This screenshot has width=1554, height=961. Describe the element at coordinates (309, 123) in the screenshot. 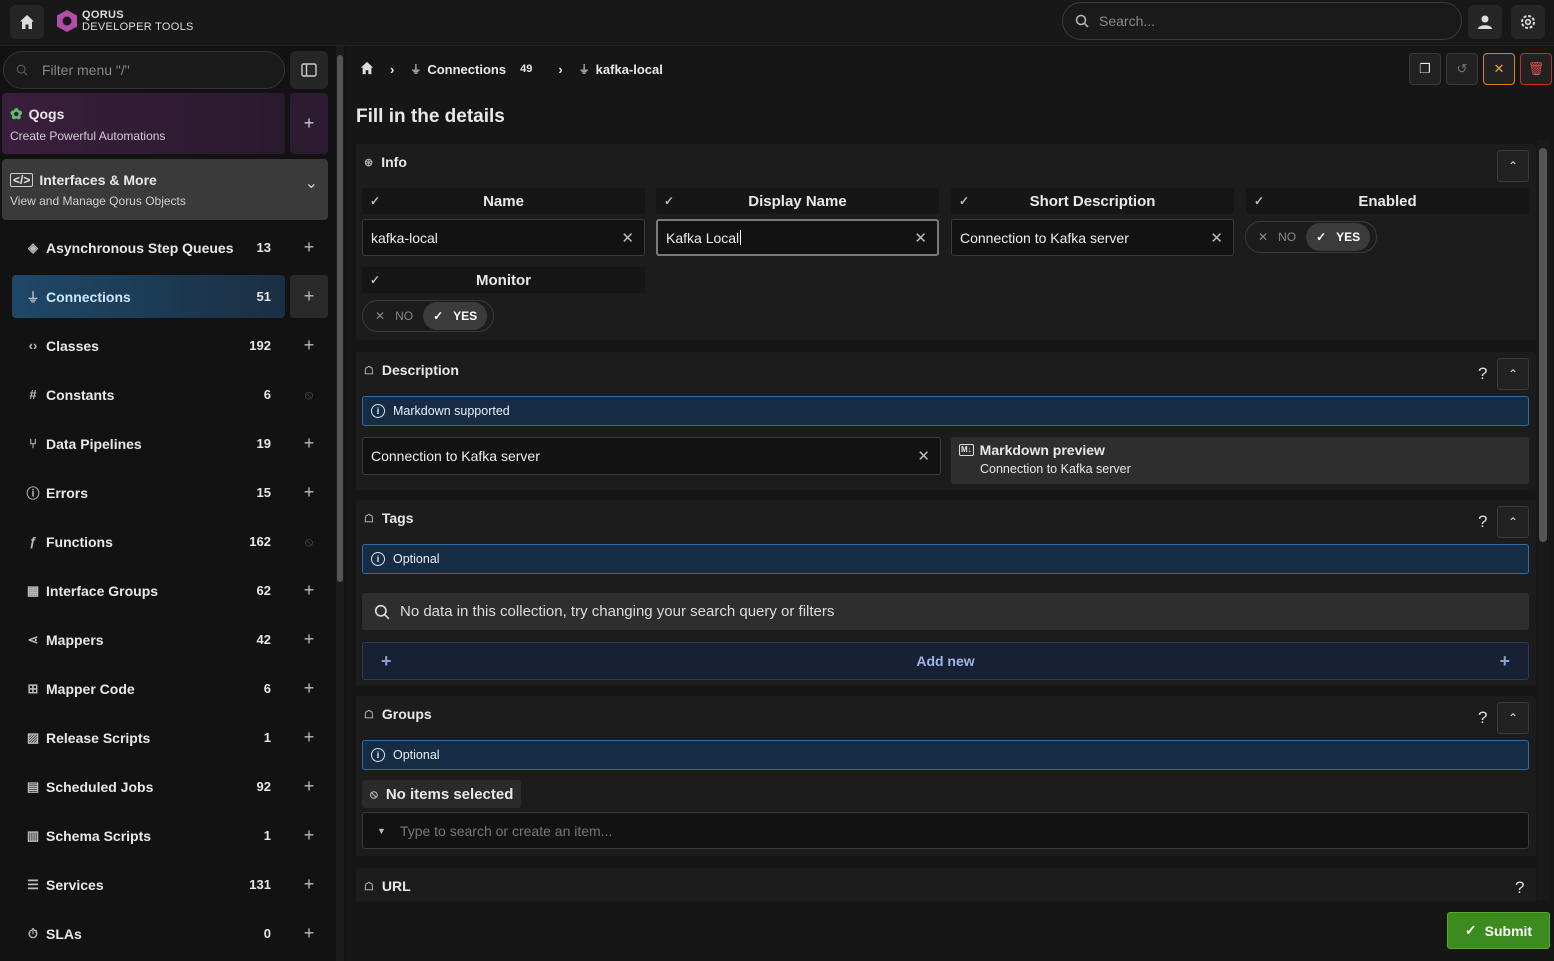

I see `qogs-add-button: +` at that location.